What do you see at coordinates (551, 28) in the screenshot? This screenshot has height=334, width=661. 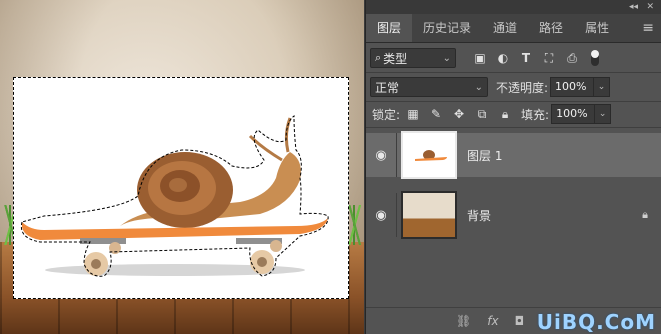 I see `tab-paths: 路径` at bounding box center [551, 28].